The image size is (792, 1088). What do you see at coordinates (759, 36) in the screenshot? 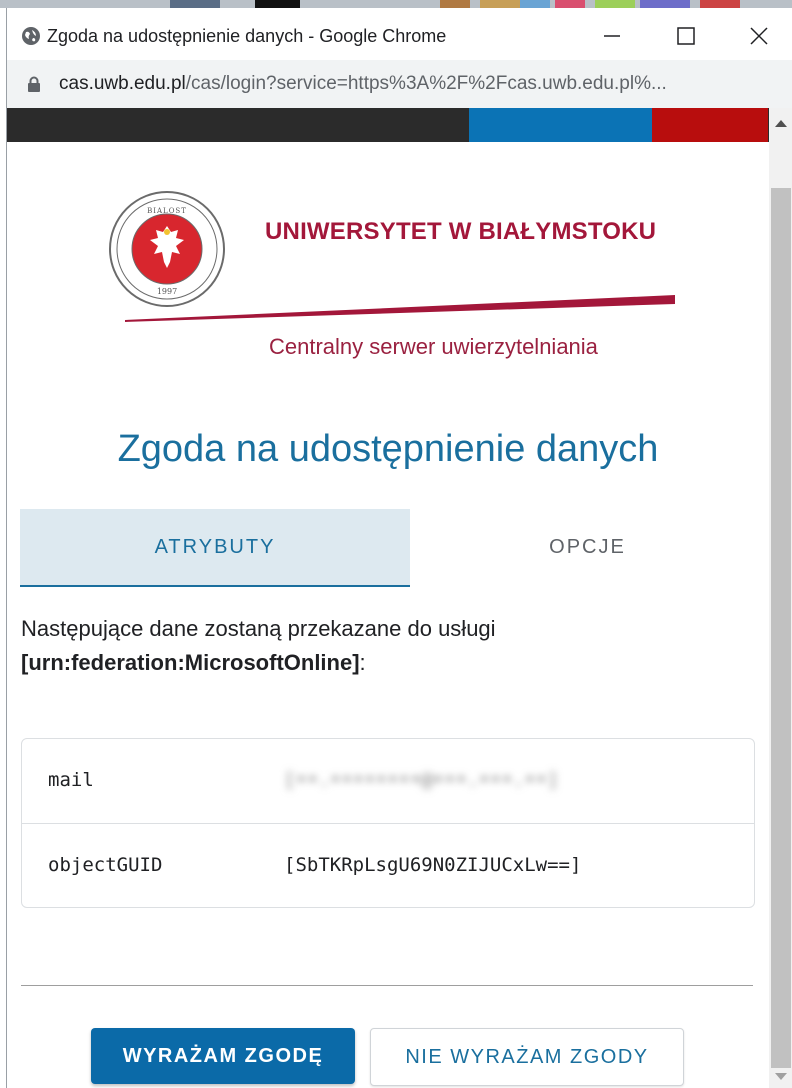
I see `close-icon` at bounding box center [759, 36].